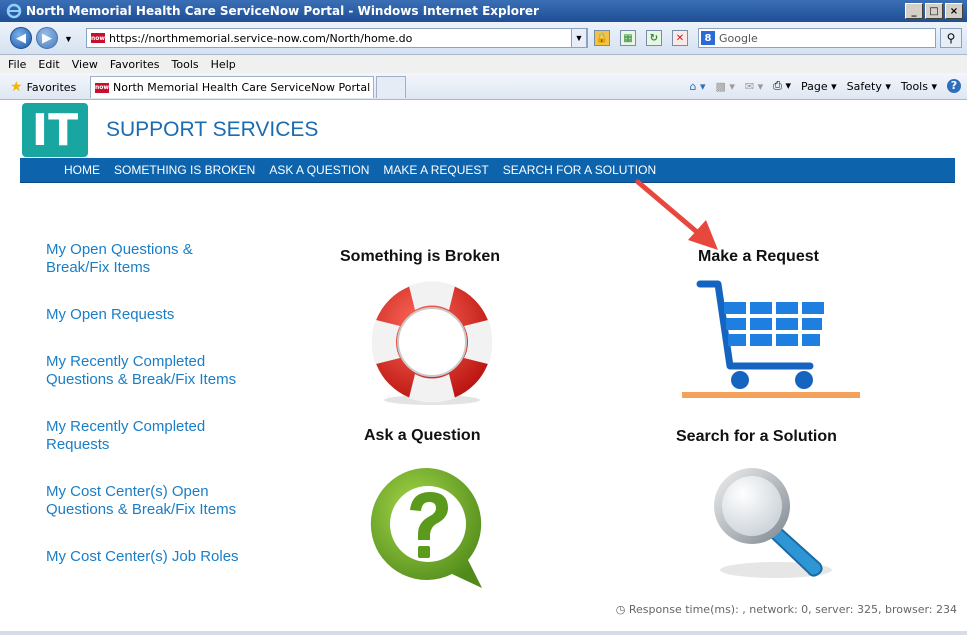 Image resolution: width=967 pixels, height=635 pixels. Describe the element at coordinates (770, 338) in the screenshot. I see `shopping-cart-icon` at that location.